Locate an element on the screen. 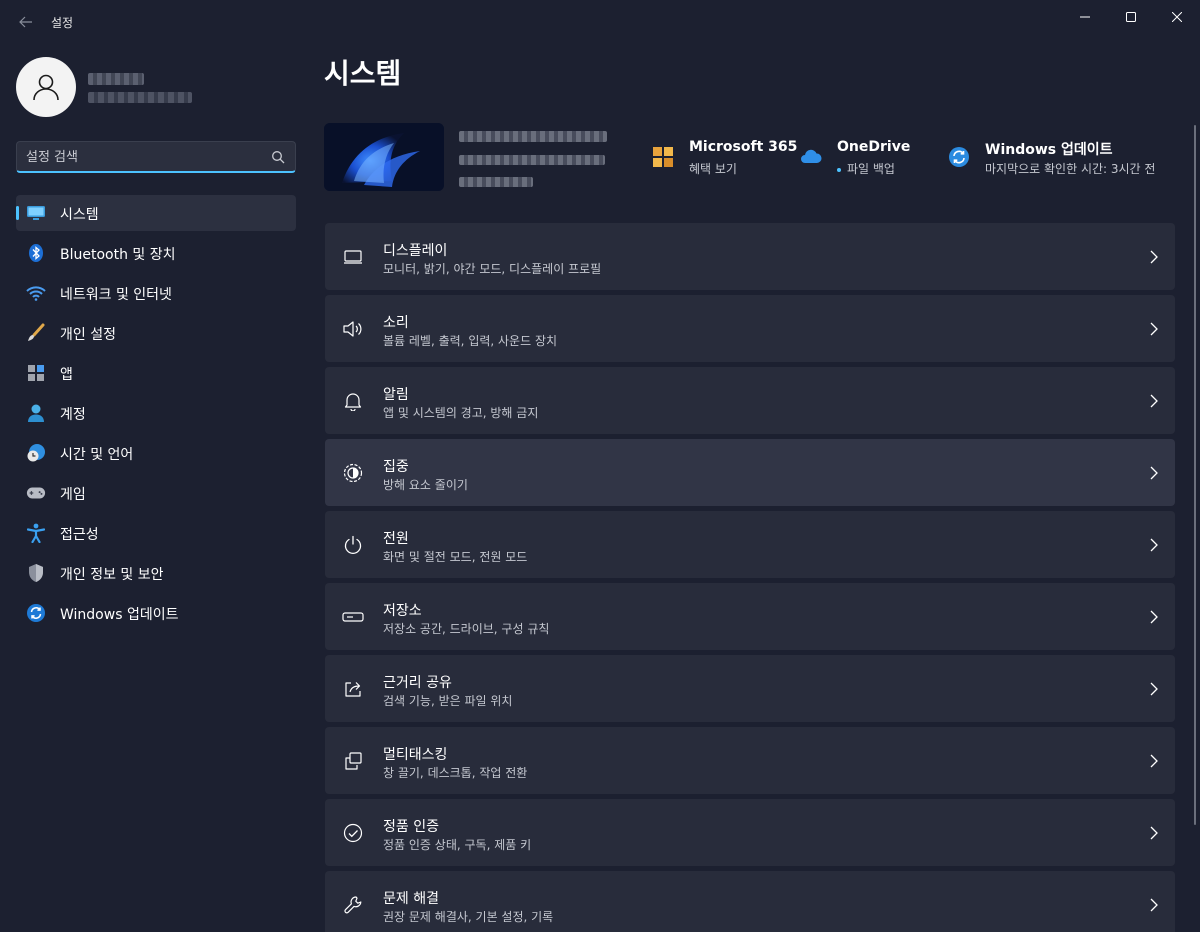 The width and height of the screenshot is (1200, 932). wifi-icon is located at coordinates (36, 293).